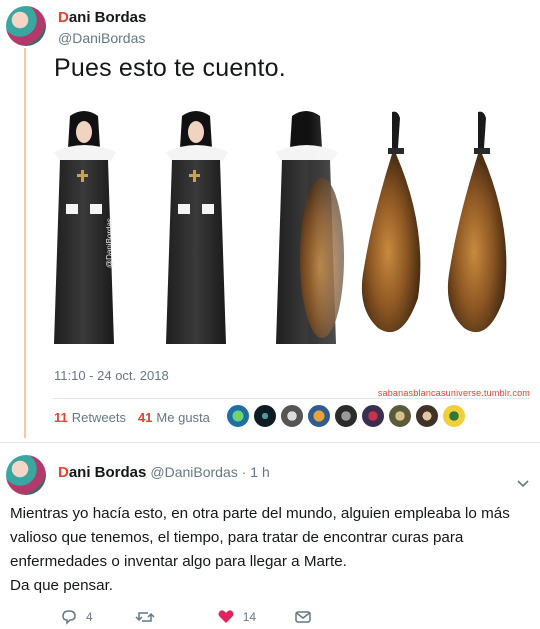 This screenshot has height=629, width=540. Describe the element at coordinates (197, 227) in the screenshot. I see `nun-figure` at that location.